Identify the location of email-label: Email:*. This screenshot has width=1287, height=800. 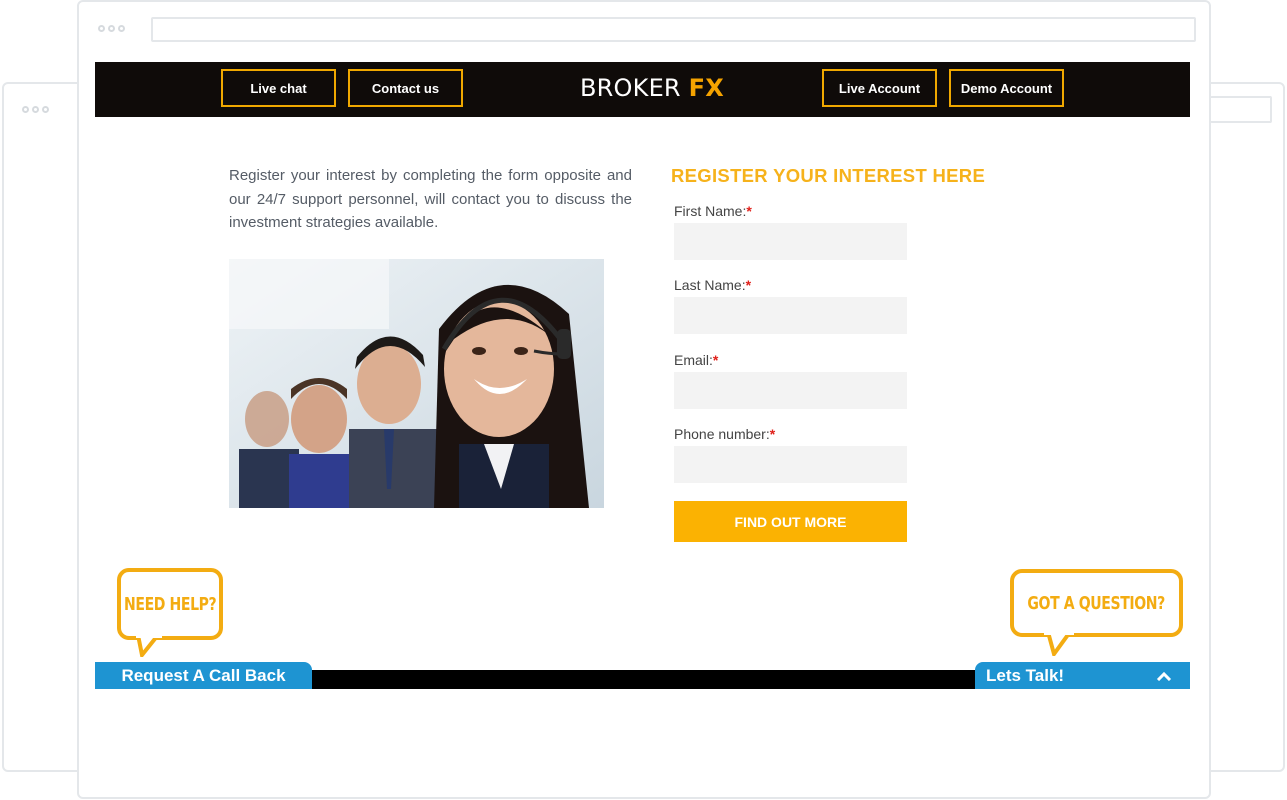
(696, 360).